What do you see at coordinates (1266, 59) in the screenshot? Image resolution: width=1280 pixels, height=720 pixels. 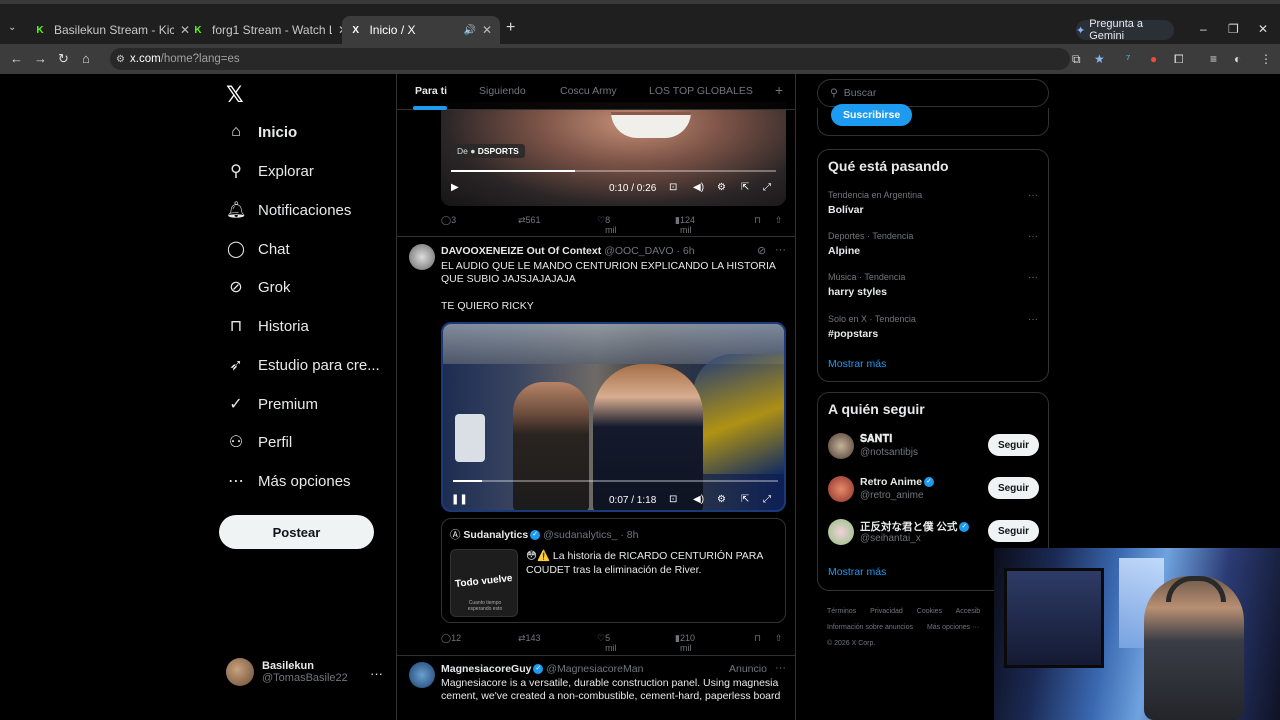 I see `browser-menu-icon: ⋮` at bounding box center [1266, 59].